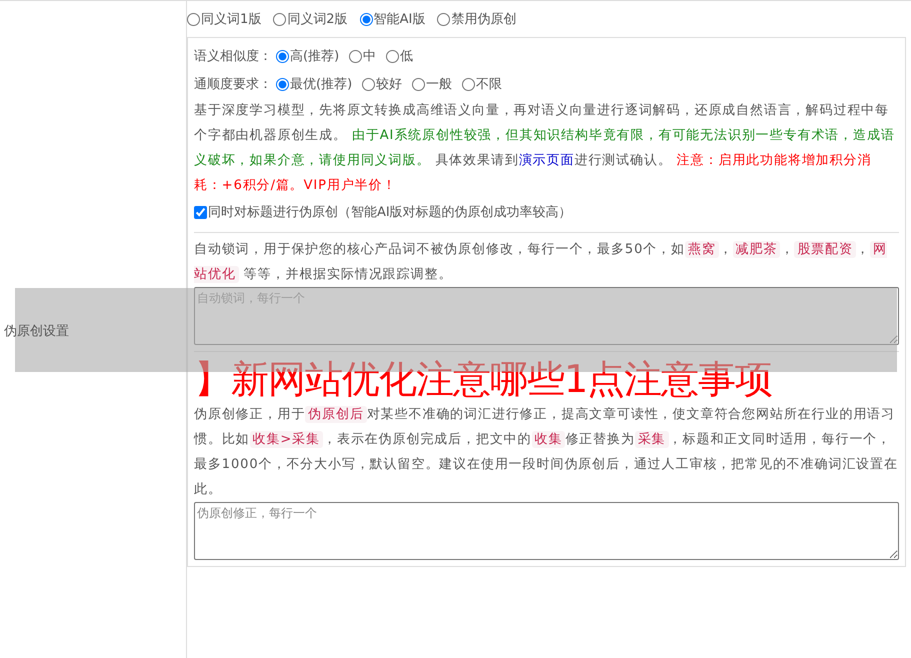  What do you see at coordinates (483, 19) in the screenshot?
I see `radio-label: 禁用伪原创` at bounding box center [483, 19].